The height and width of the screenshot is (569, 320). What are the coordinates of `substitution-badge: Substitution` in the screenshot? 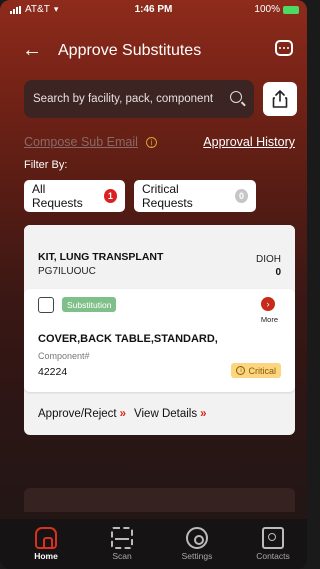 It's located at (89, 304).